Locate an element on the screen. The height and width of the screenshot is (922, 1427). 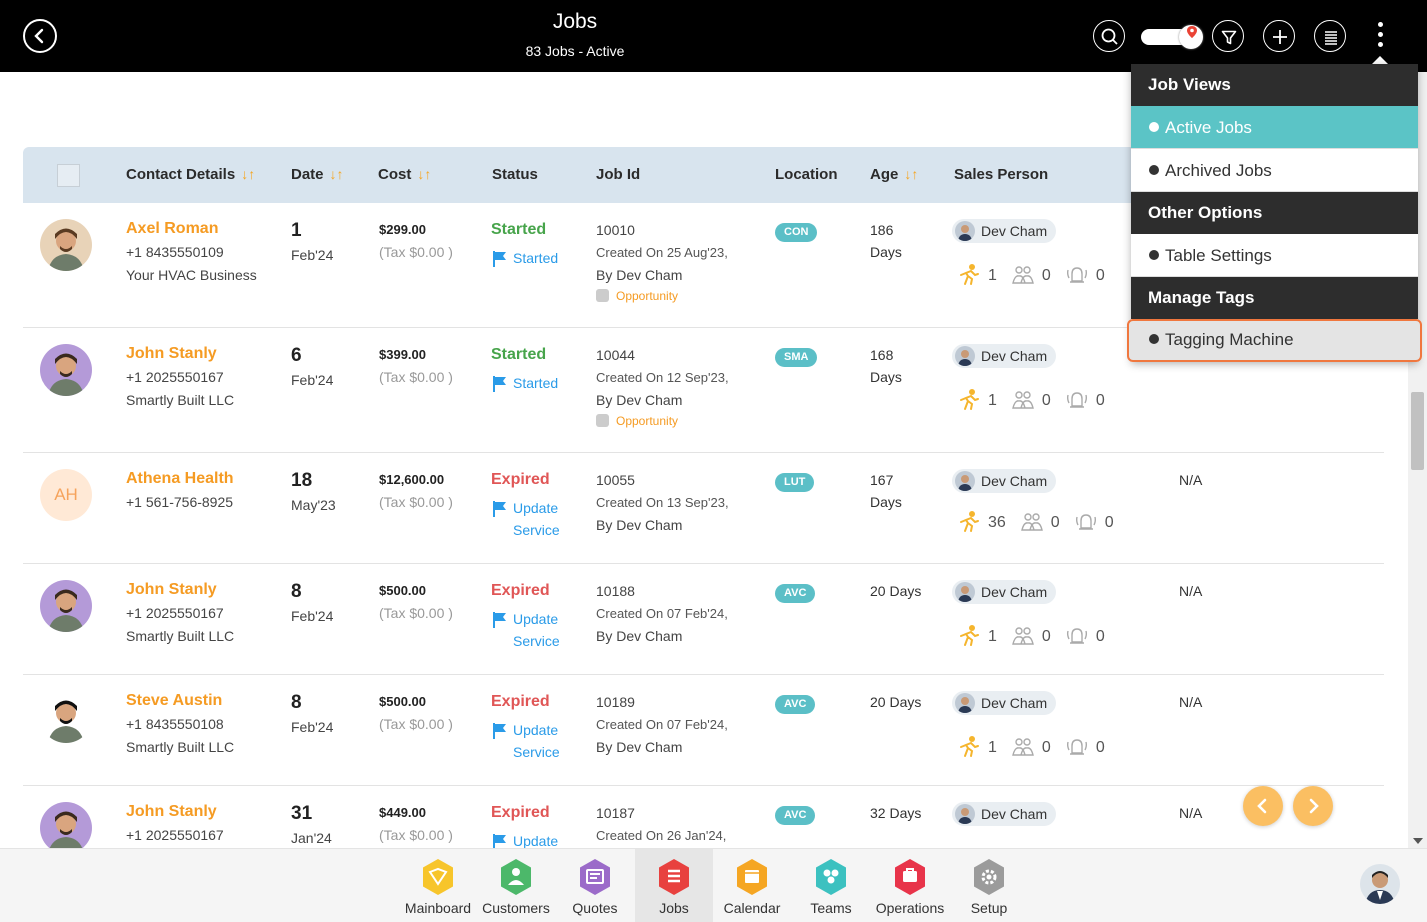
search-button is located at coordinates (1109, 36).